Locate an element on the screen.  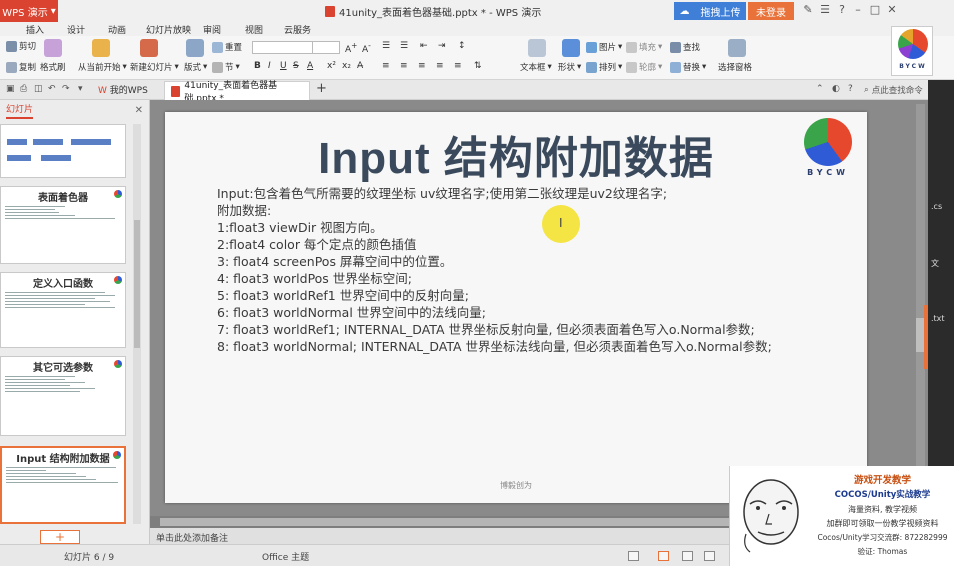
scrollbar-thumb is located at coordinates (137, 284).